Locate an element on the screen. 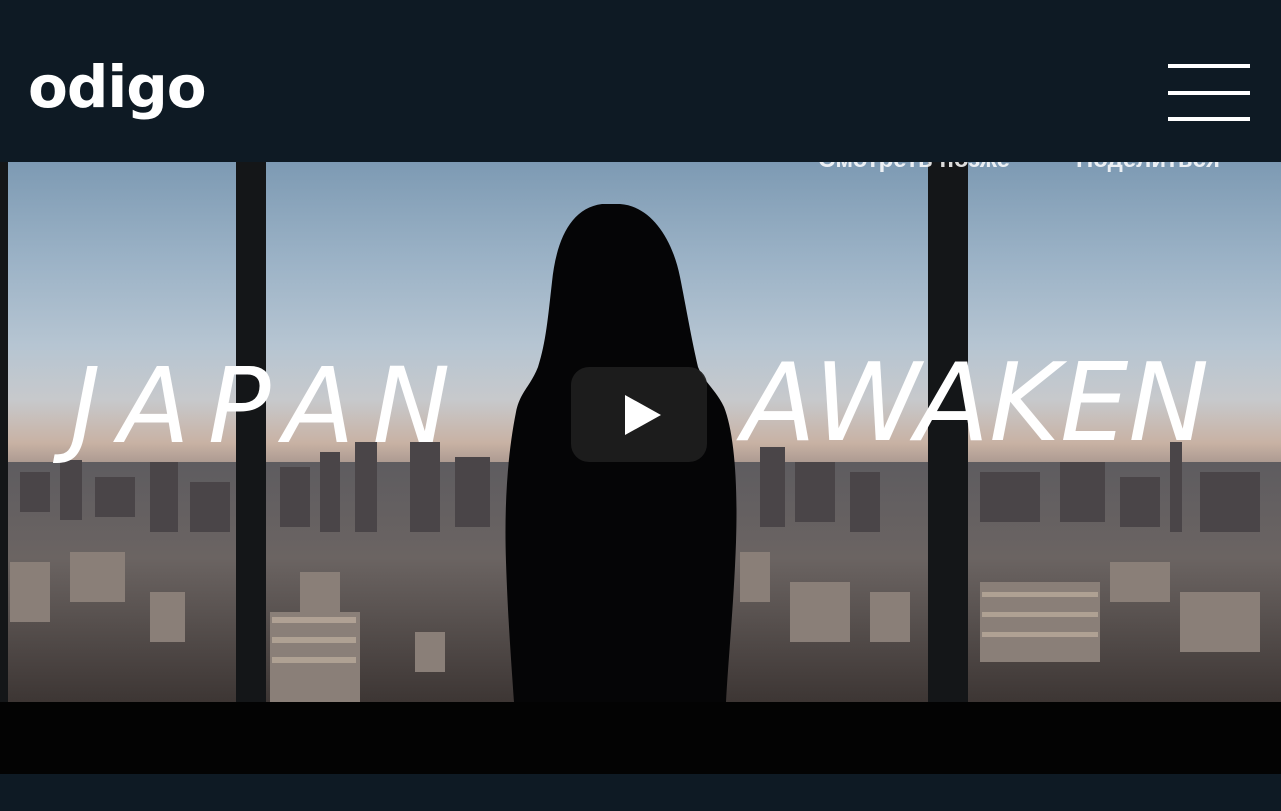 The width and height of the screenshot is (1281, 811). play-icon is located at coordinates (643, 415).